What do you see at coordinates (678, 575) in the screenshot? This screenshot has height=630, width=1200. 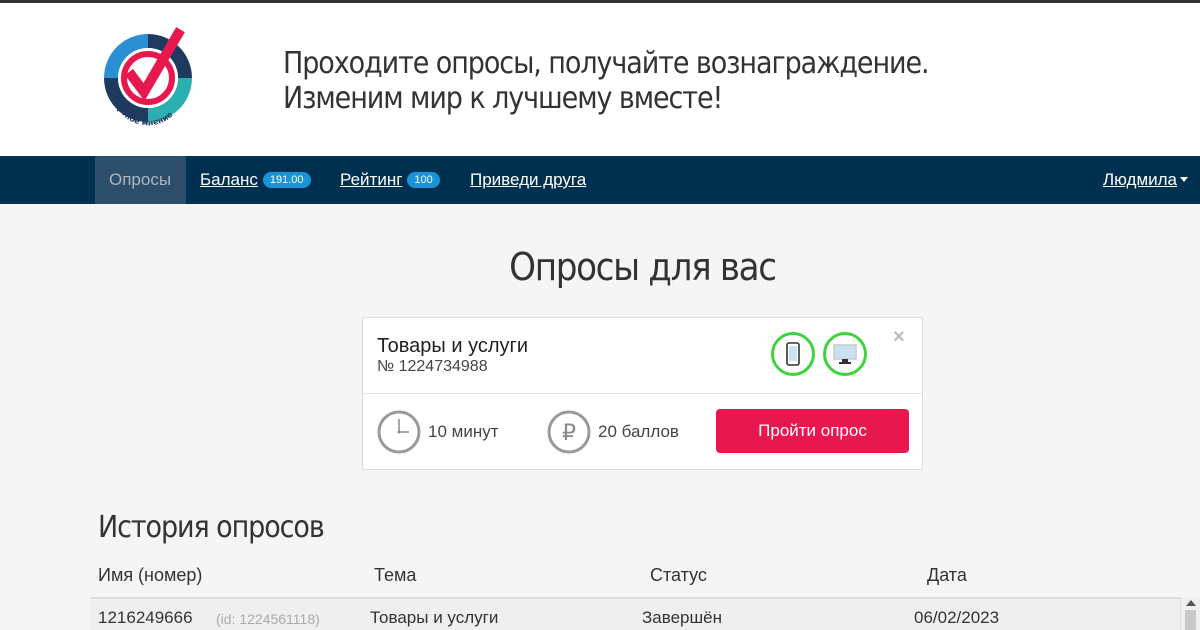 I see `column-header-status: Статус` at bounding box center [678, 575].